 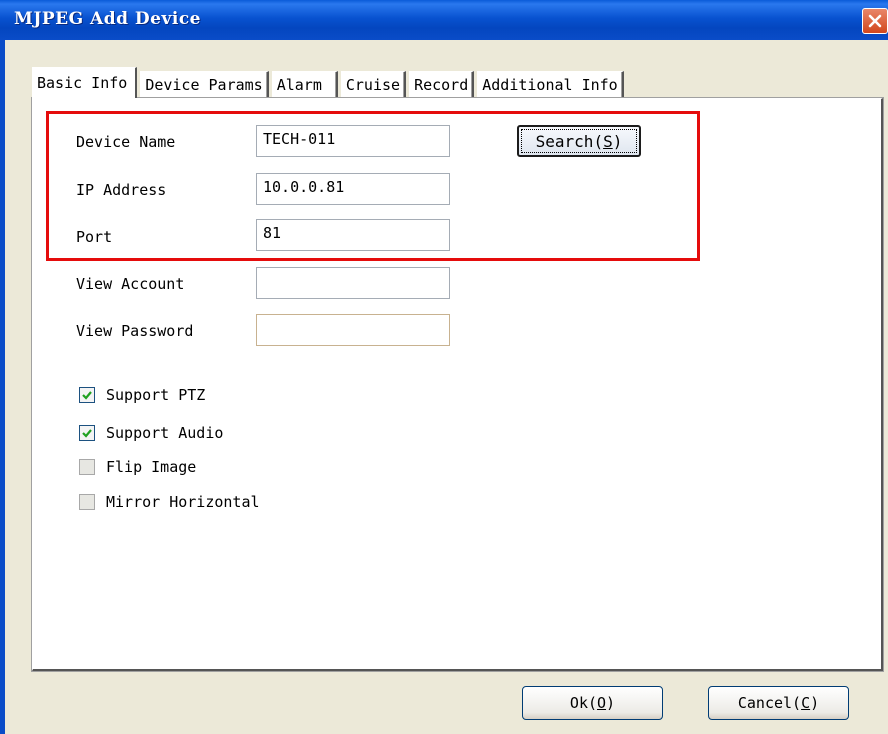 I want to click on flip-image-checkbox, so click(x=87, y=467).